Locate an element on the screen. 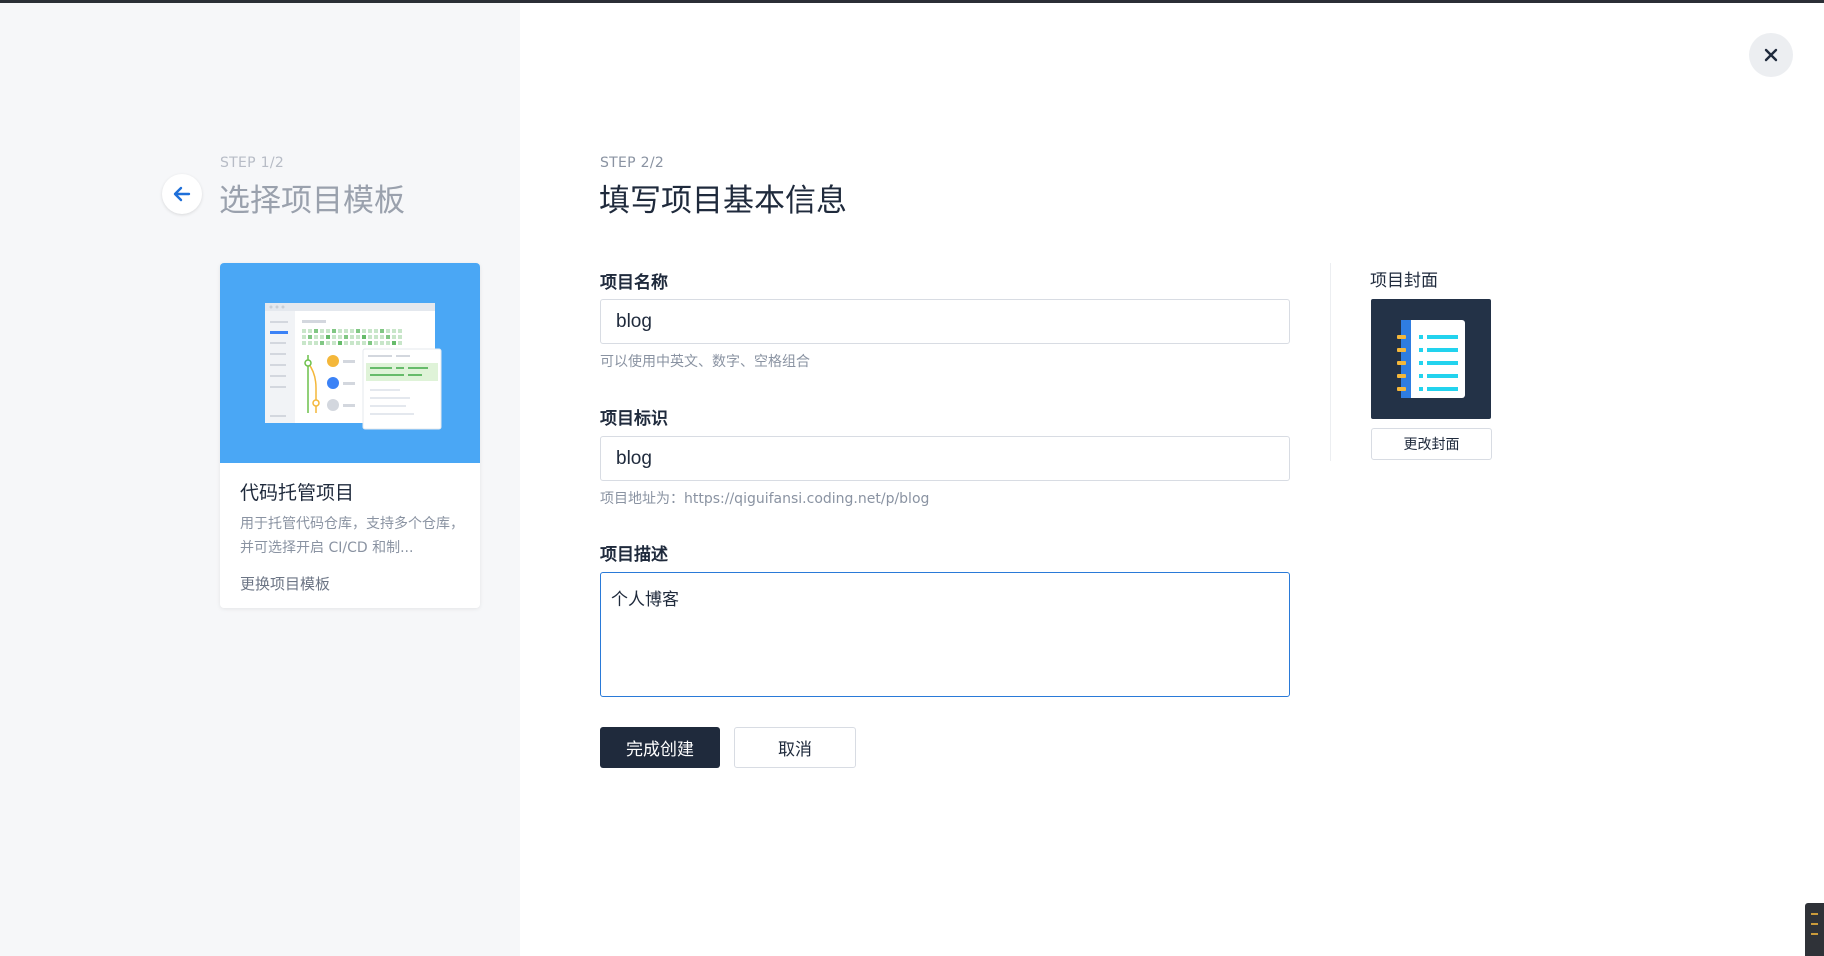 The height and width of the screenshot is (956, 1824). divider is located at coordinates (1330, 362).